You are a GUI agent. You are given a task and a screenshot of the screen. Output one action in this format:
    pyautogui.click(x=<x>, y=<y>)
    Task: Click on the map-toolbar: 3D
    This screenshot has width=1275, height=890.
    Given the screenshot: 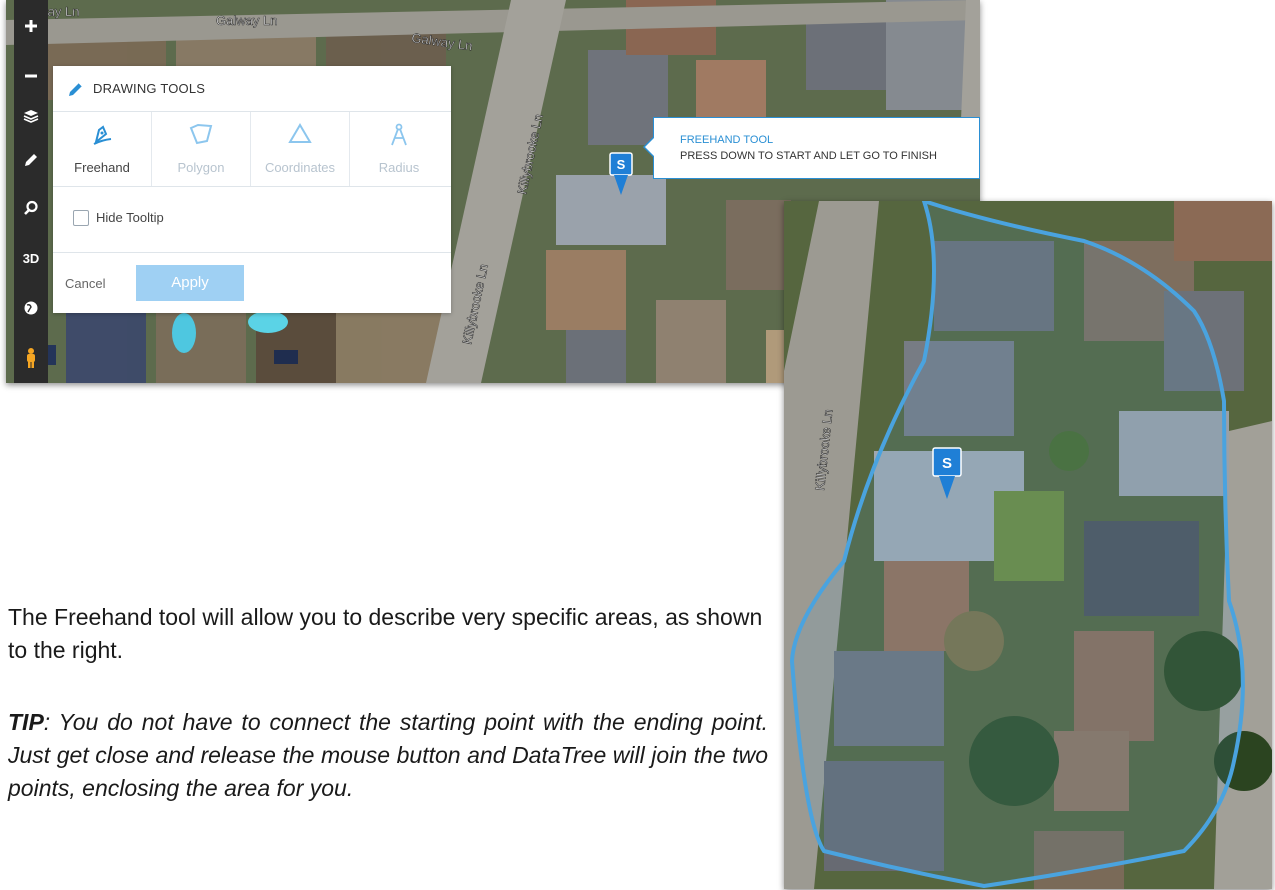 What is the action you would take?
    pyautogui.click(x=31, y=191)
    